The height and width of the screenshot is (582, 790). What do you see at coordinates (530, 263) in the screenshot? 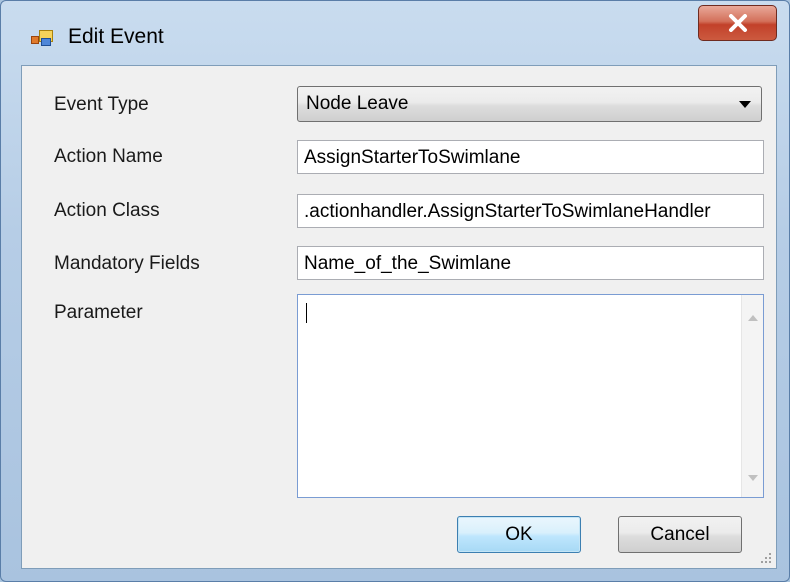
I see `mandatory-fields-input: Name_of_the_Swimlane` at bounding box center [530, 263].